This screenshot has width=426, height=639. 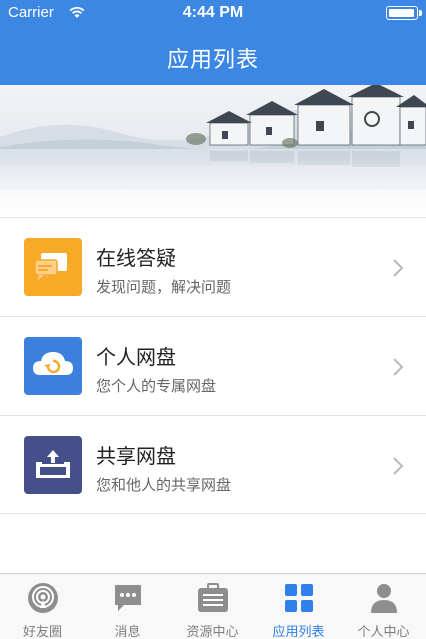 I want to click on upload-tray-icon, so click(x=53, y=465).